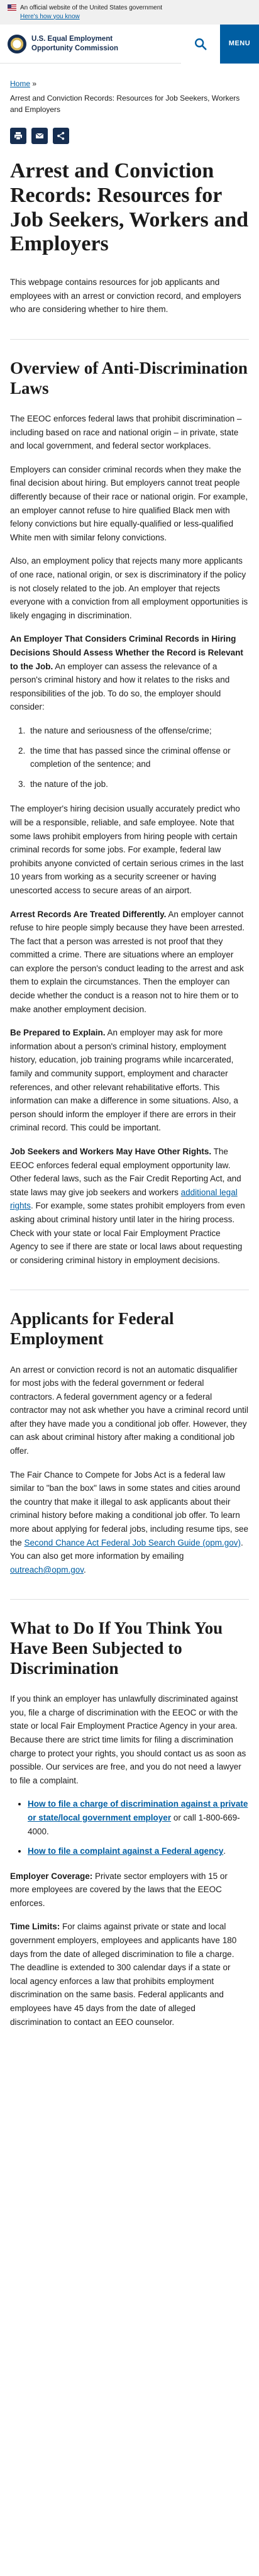  What do you see at coordinates (85, 1569) in the screenshot?
I see `fair-chance-end: .` at bounding box center [85, 1569].